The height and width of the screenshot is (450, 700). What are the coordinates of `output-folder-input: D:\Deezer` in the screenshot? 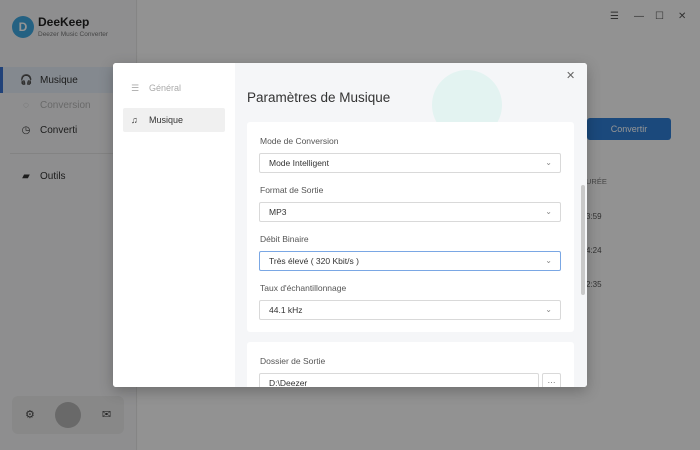 It's located at (399, 380).